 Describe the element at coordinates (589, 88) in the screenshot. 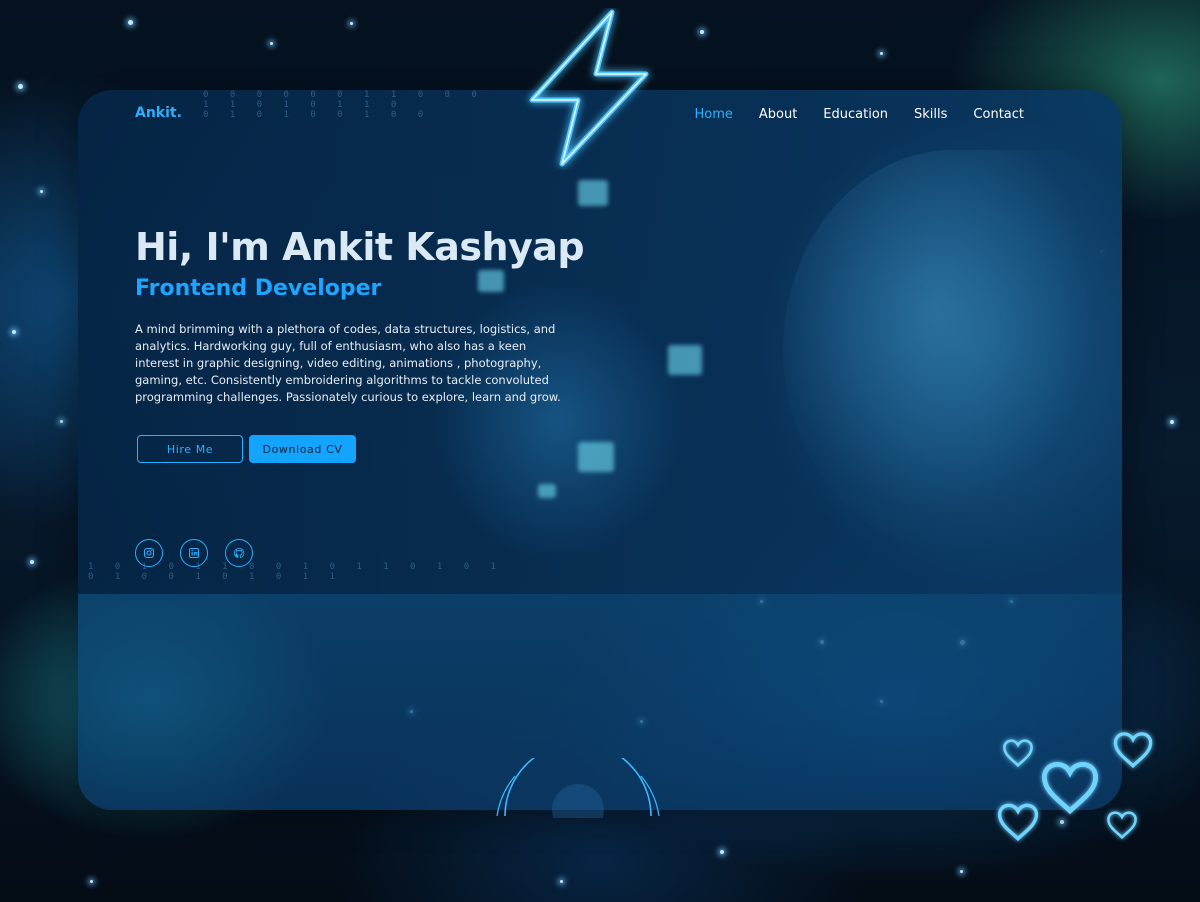

I see `lightning-bolt-icon` at that location.